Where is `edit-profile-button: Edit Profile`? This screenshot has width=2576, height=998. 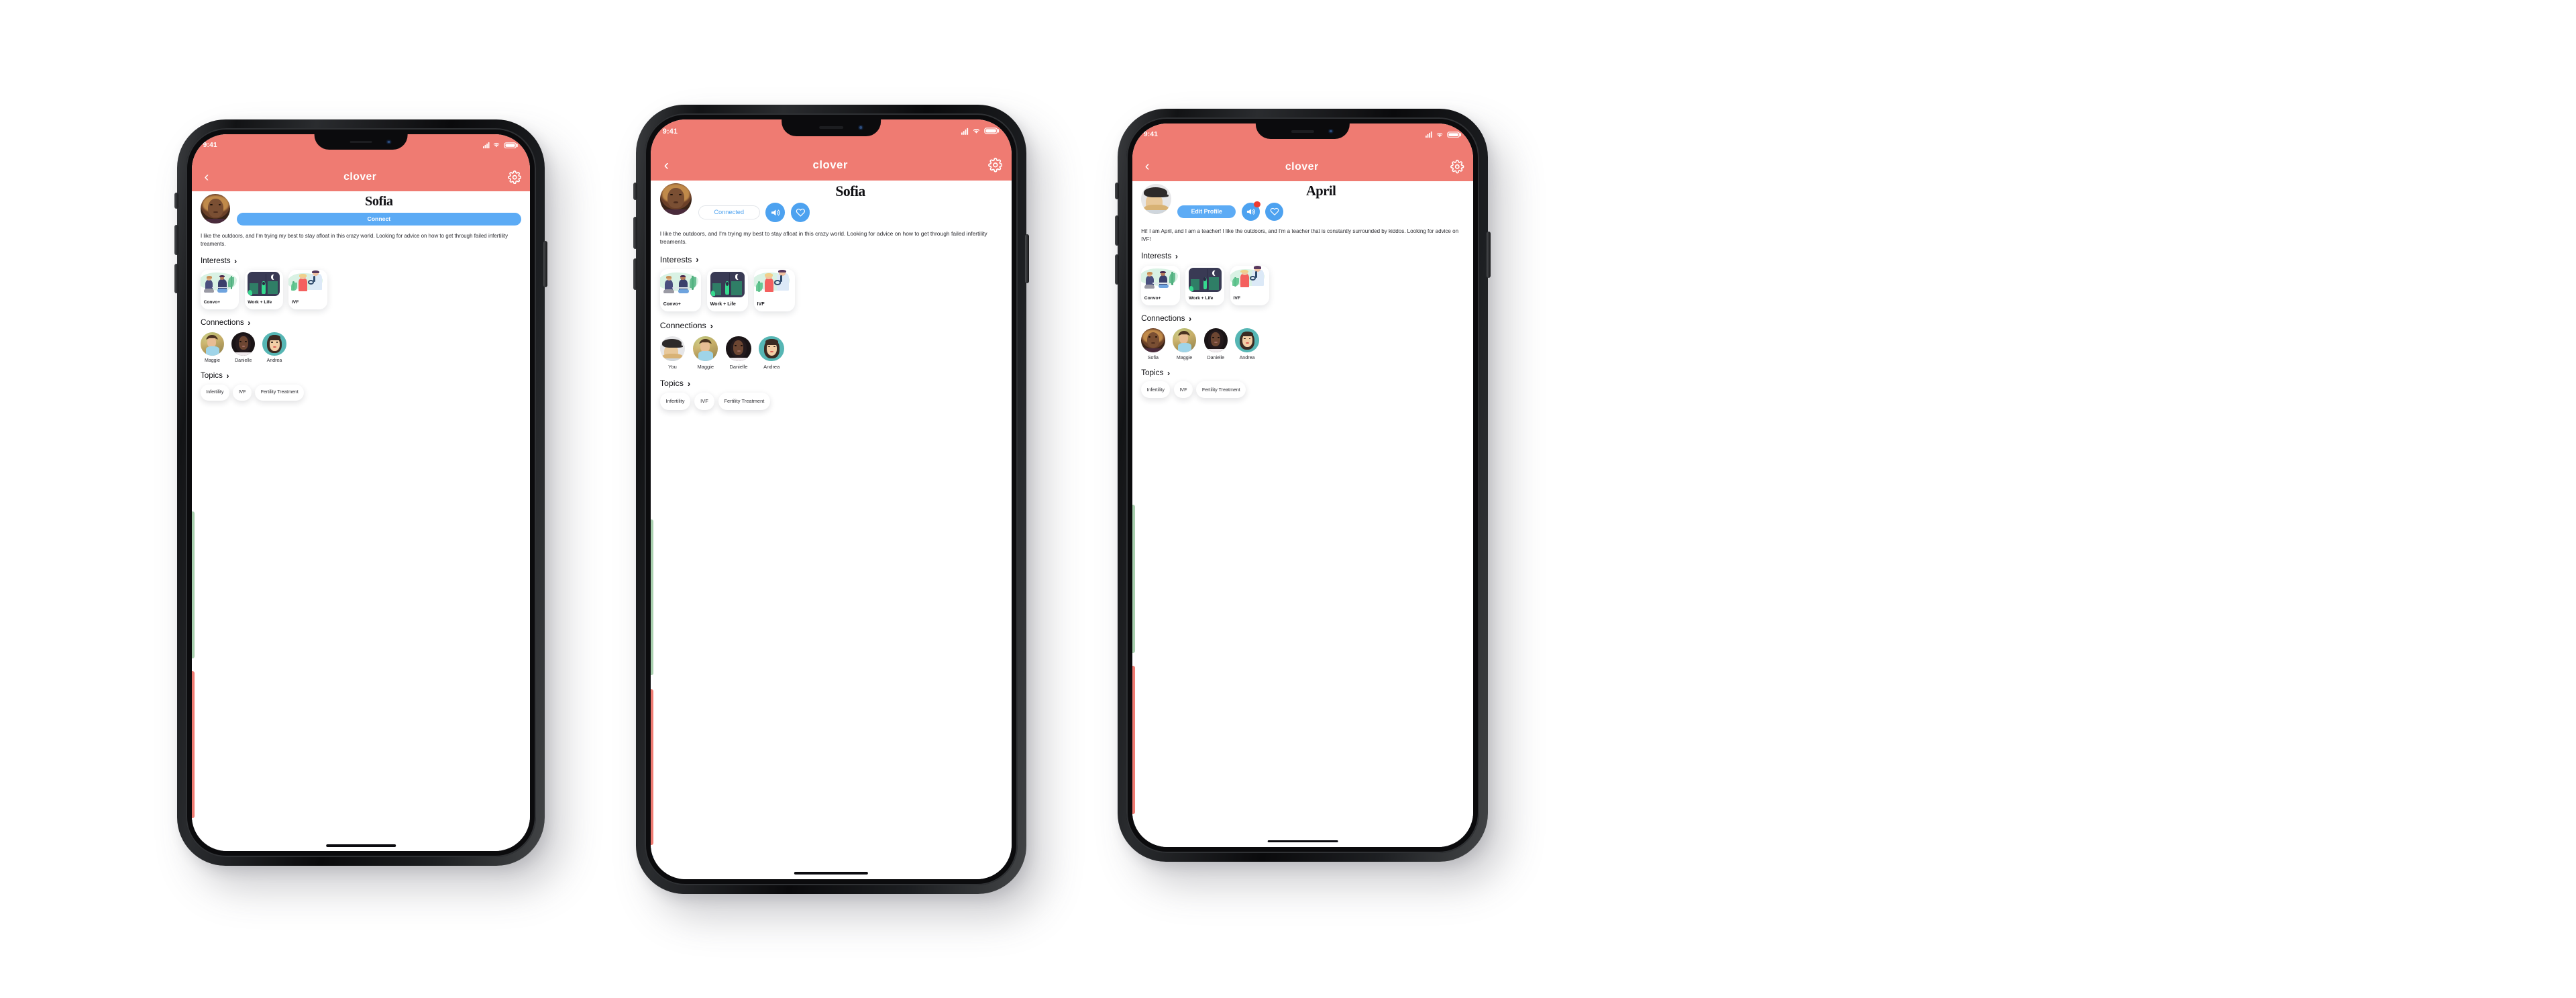
edit-profile-button: Edit Profile is located at coordinates (1206, 212).